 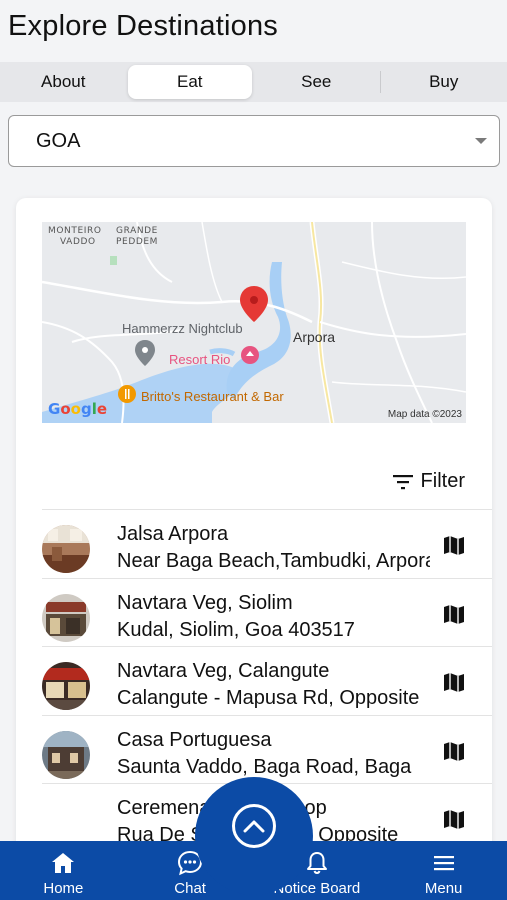 I want to click on google-logo: Google, so click(x=78, y=409).